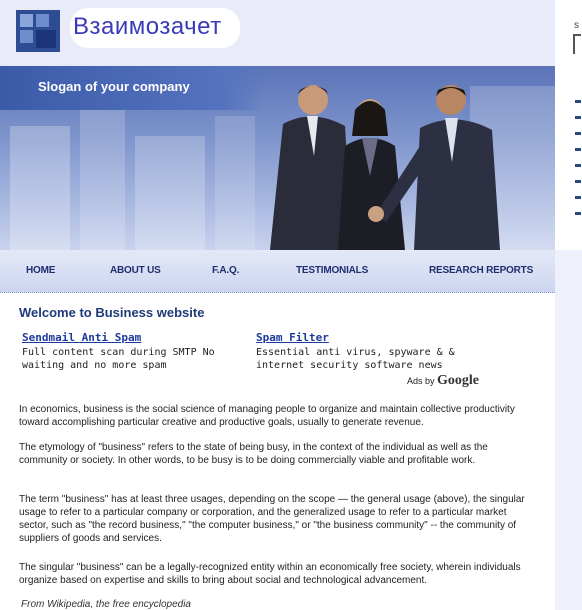 This screenshot has height=610, width=582. What do you see at coordinates (135, 270) in the screenshot?
I see `nav-about-us: ABOUT US` at bounding box center [135, 270].